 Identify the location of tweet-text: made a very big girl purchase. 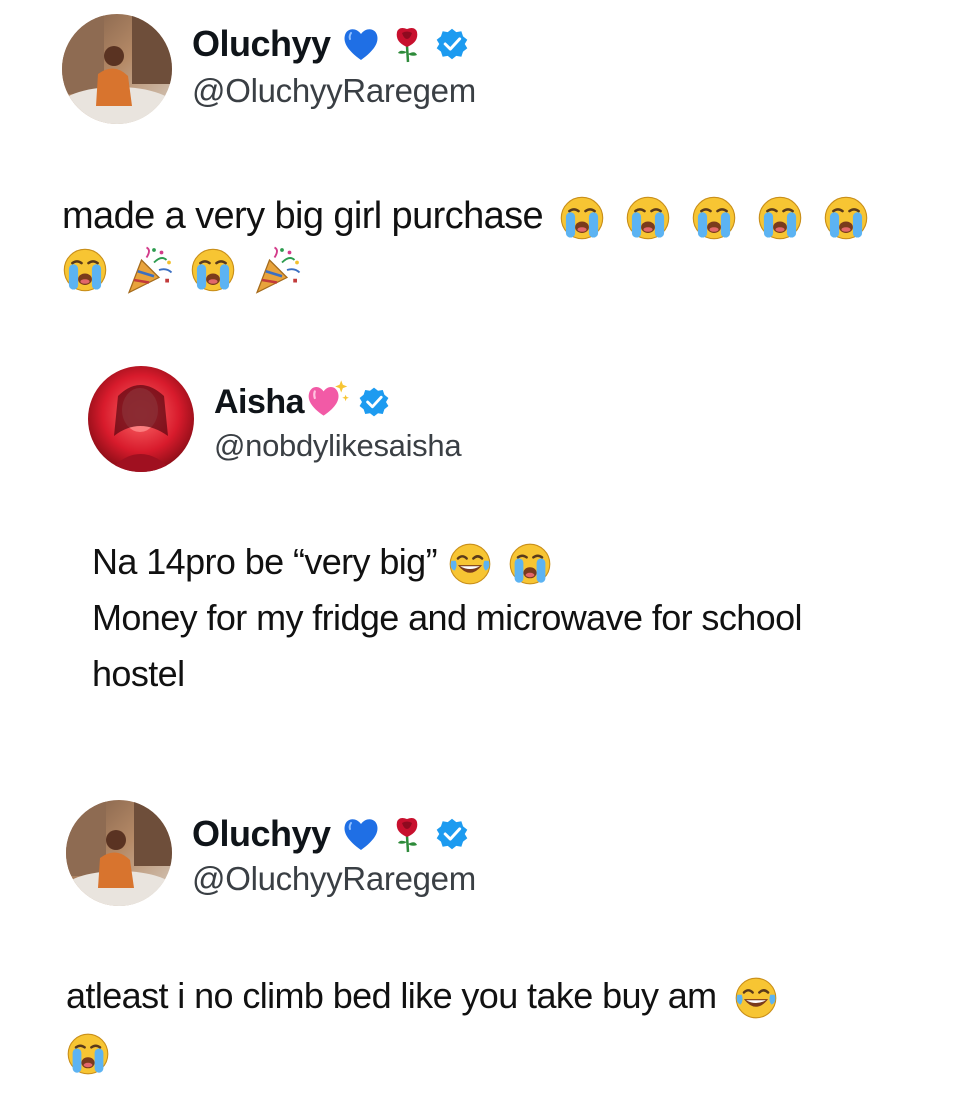
(465, 242).